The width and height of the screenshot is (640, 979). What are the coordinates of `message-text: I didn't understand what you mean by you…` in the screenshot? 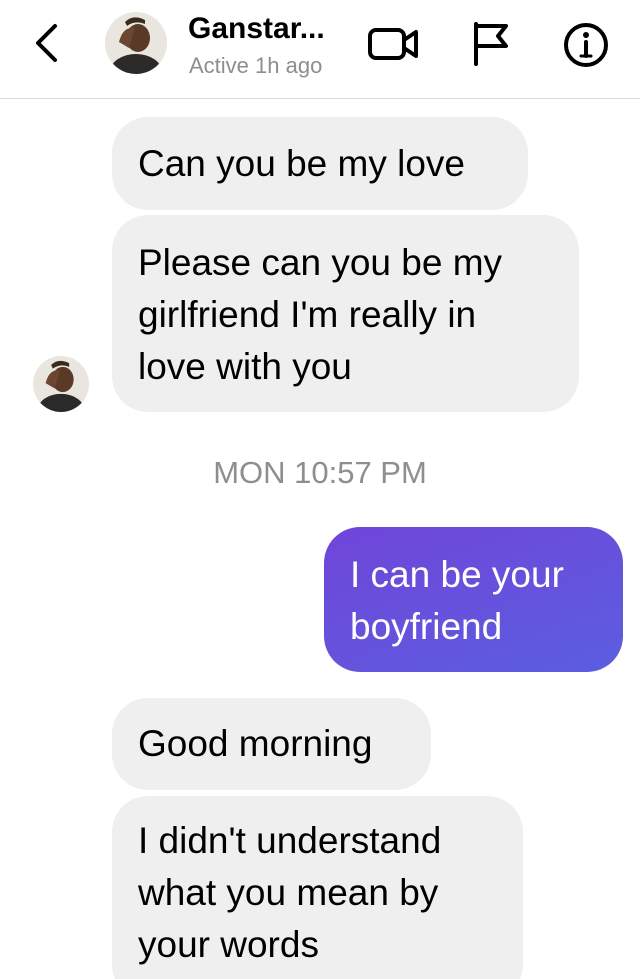 It's located at (290, 892).